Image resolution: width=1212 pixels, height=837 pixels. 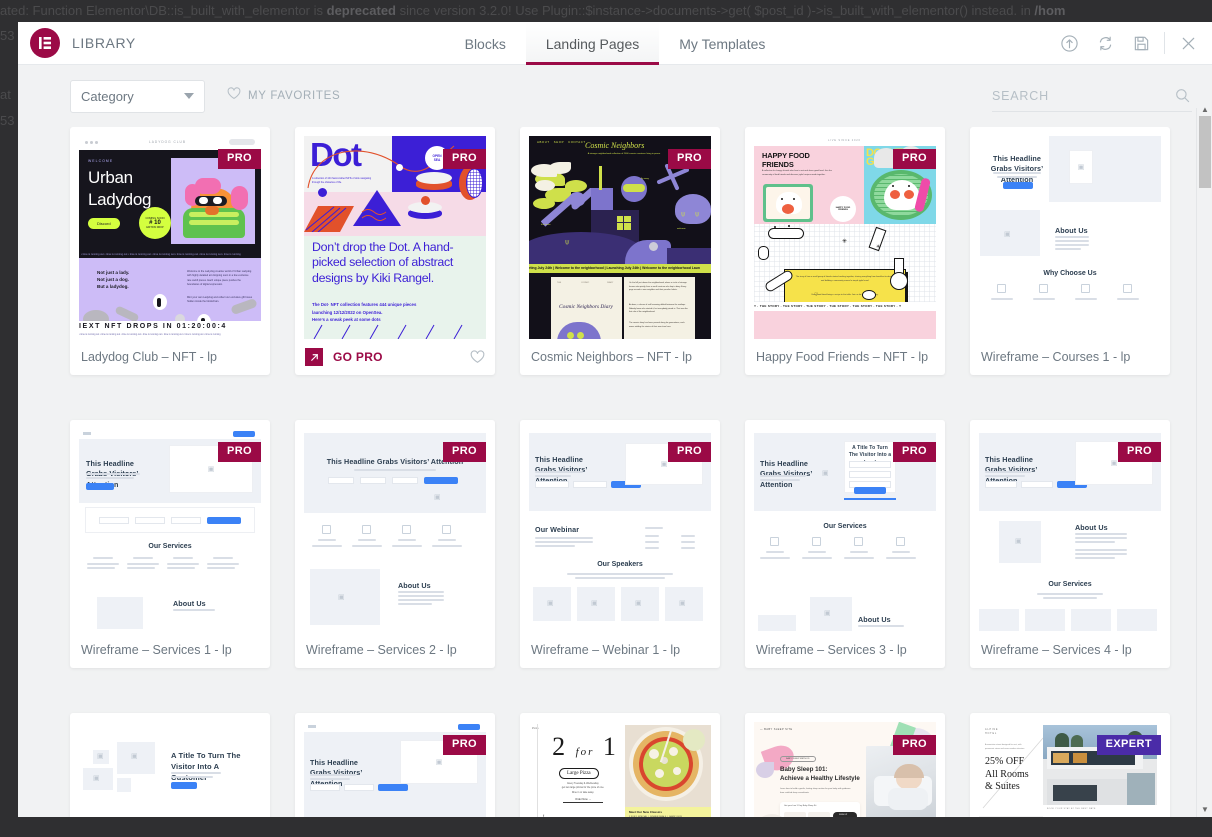 I want to click on template-card-footer: Cosmic Neighbors – NFT - lp, so click(x=620, y=357).